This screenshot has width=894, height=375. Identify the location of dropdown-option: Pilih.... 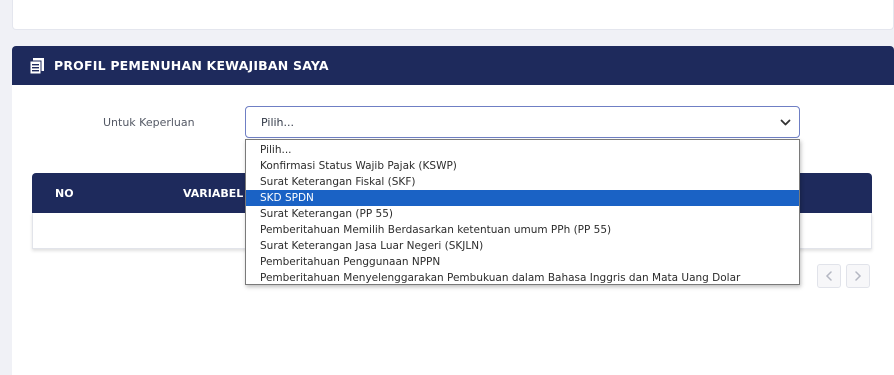
(522, 150).